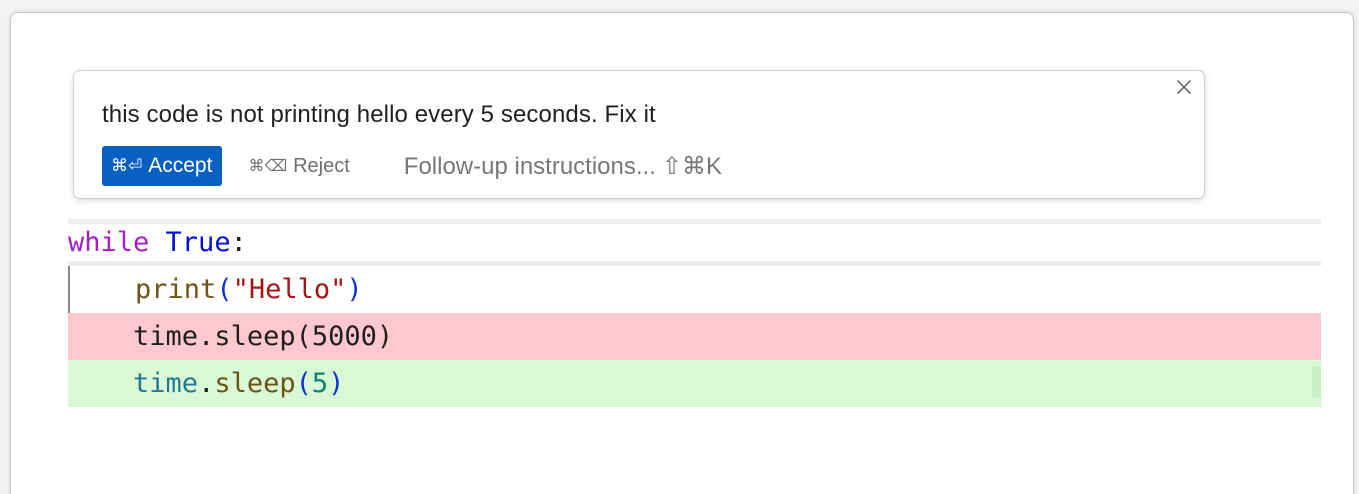  I want to click on diff-gutter-marker, so click(1316, 382).